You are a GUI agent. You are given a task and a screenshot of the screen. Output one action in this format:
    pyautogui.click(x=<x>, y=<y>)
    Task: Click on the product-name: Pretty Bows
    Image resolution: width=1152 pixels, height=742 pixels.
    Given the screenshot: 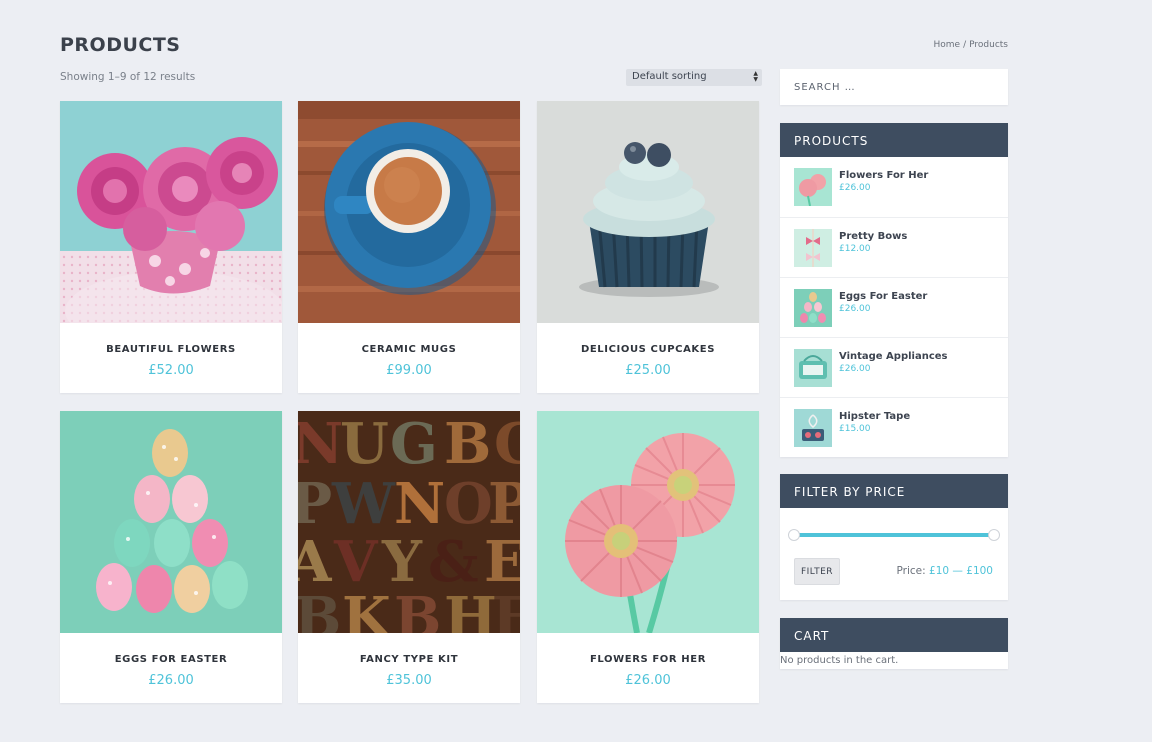 What is the action you would take?
    pyautogui.click(x=873, y=236)
    